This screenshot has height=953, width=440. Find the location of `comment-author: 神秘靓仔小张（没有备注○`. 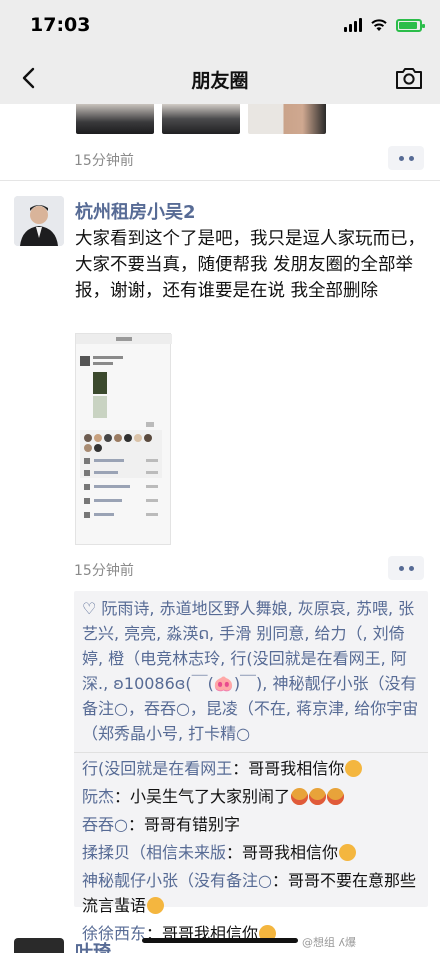

comment-author: 神秘靓仔小张（没有备注○ is located at coordinates (177, 880).